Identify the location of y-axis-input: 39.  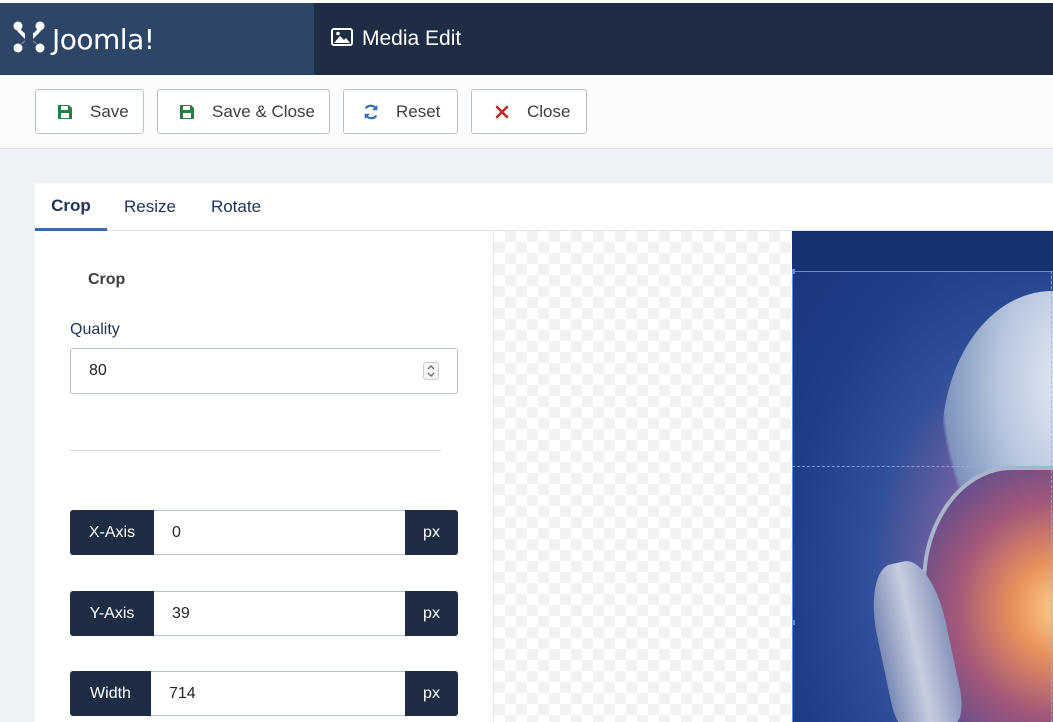
(279, 613).